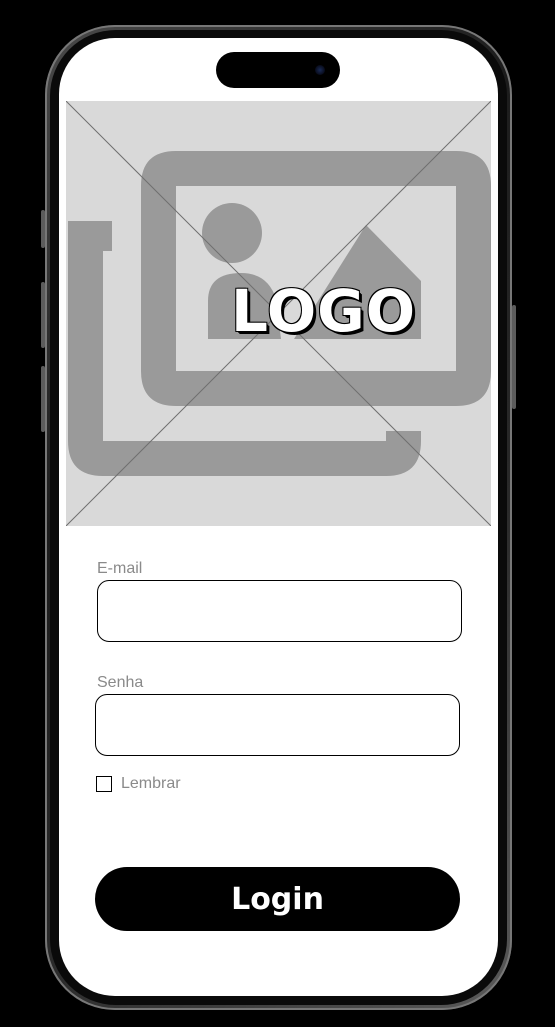 Image resolution: width=555 pixels, height=1027 pixels. I want to click on camera-icon, so click(320, 70).